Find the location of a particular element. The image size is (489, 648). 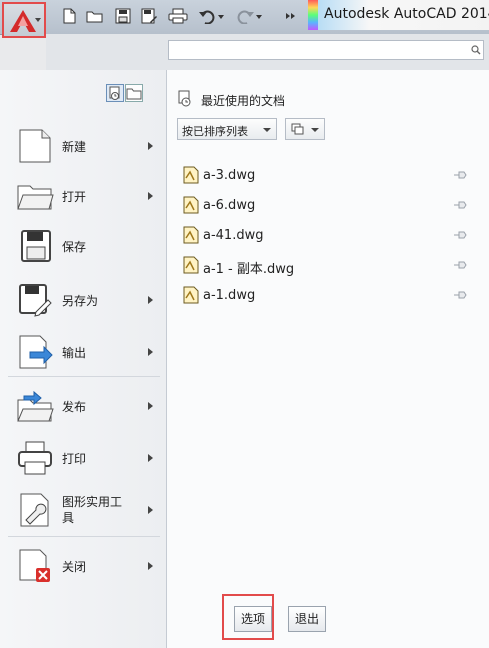

menu-item-new: 新建 is located at coordinates (83, 146).